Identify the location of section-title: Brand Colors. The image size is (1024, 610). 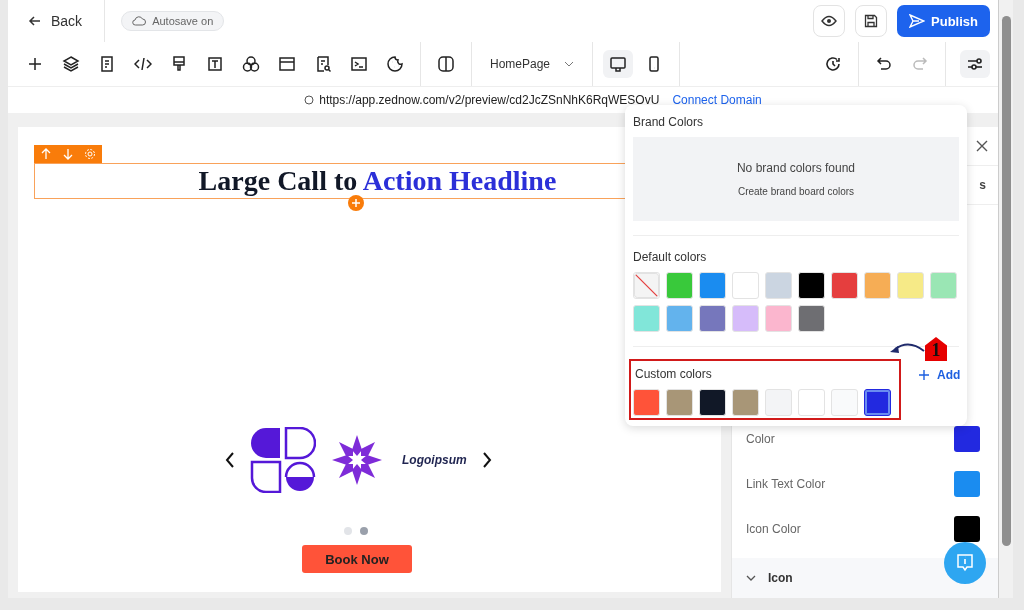
(669, 122).